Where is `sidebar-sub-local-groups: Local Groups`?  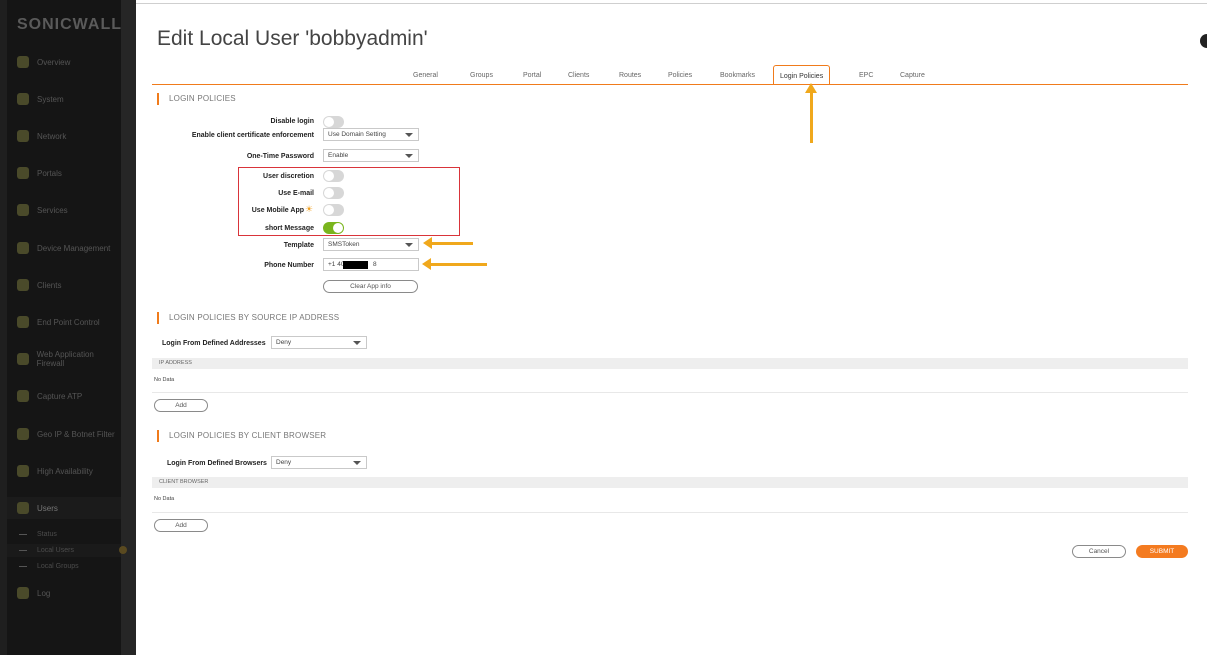 sidebar-sub-local-groups: Local Groups is located at coordinates (64, 566).